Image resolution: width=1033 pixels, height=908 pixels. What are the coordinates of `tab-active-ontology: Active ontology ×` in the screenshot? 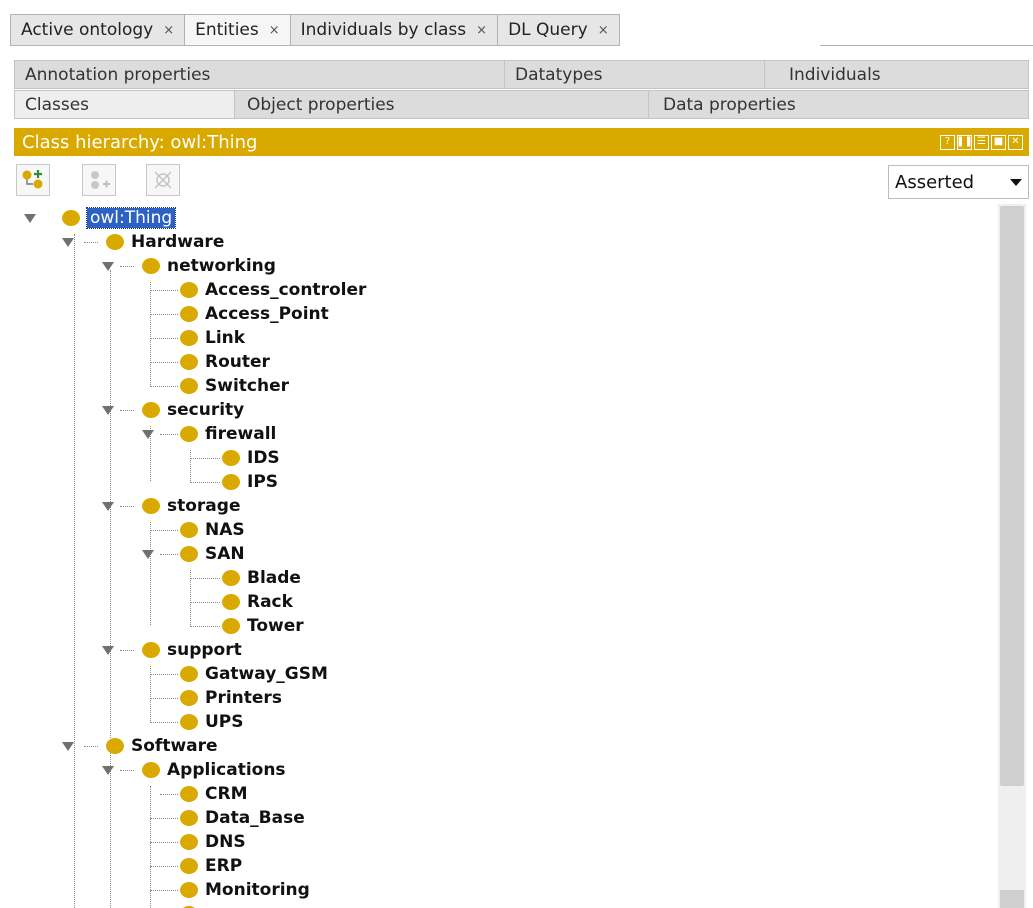 It's located at (97, 30).